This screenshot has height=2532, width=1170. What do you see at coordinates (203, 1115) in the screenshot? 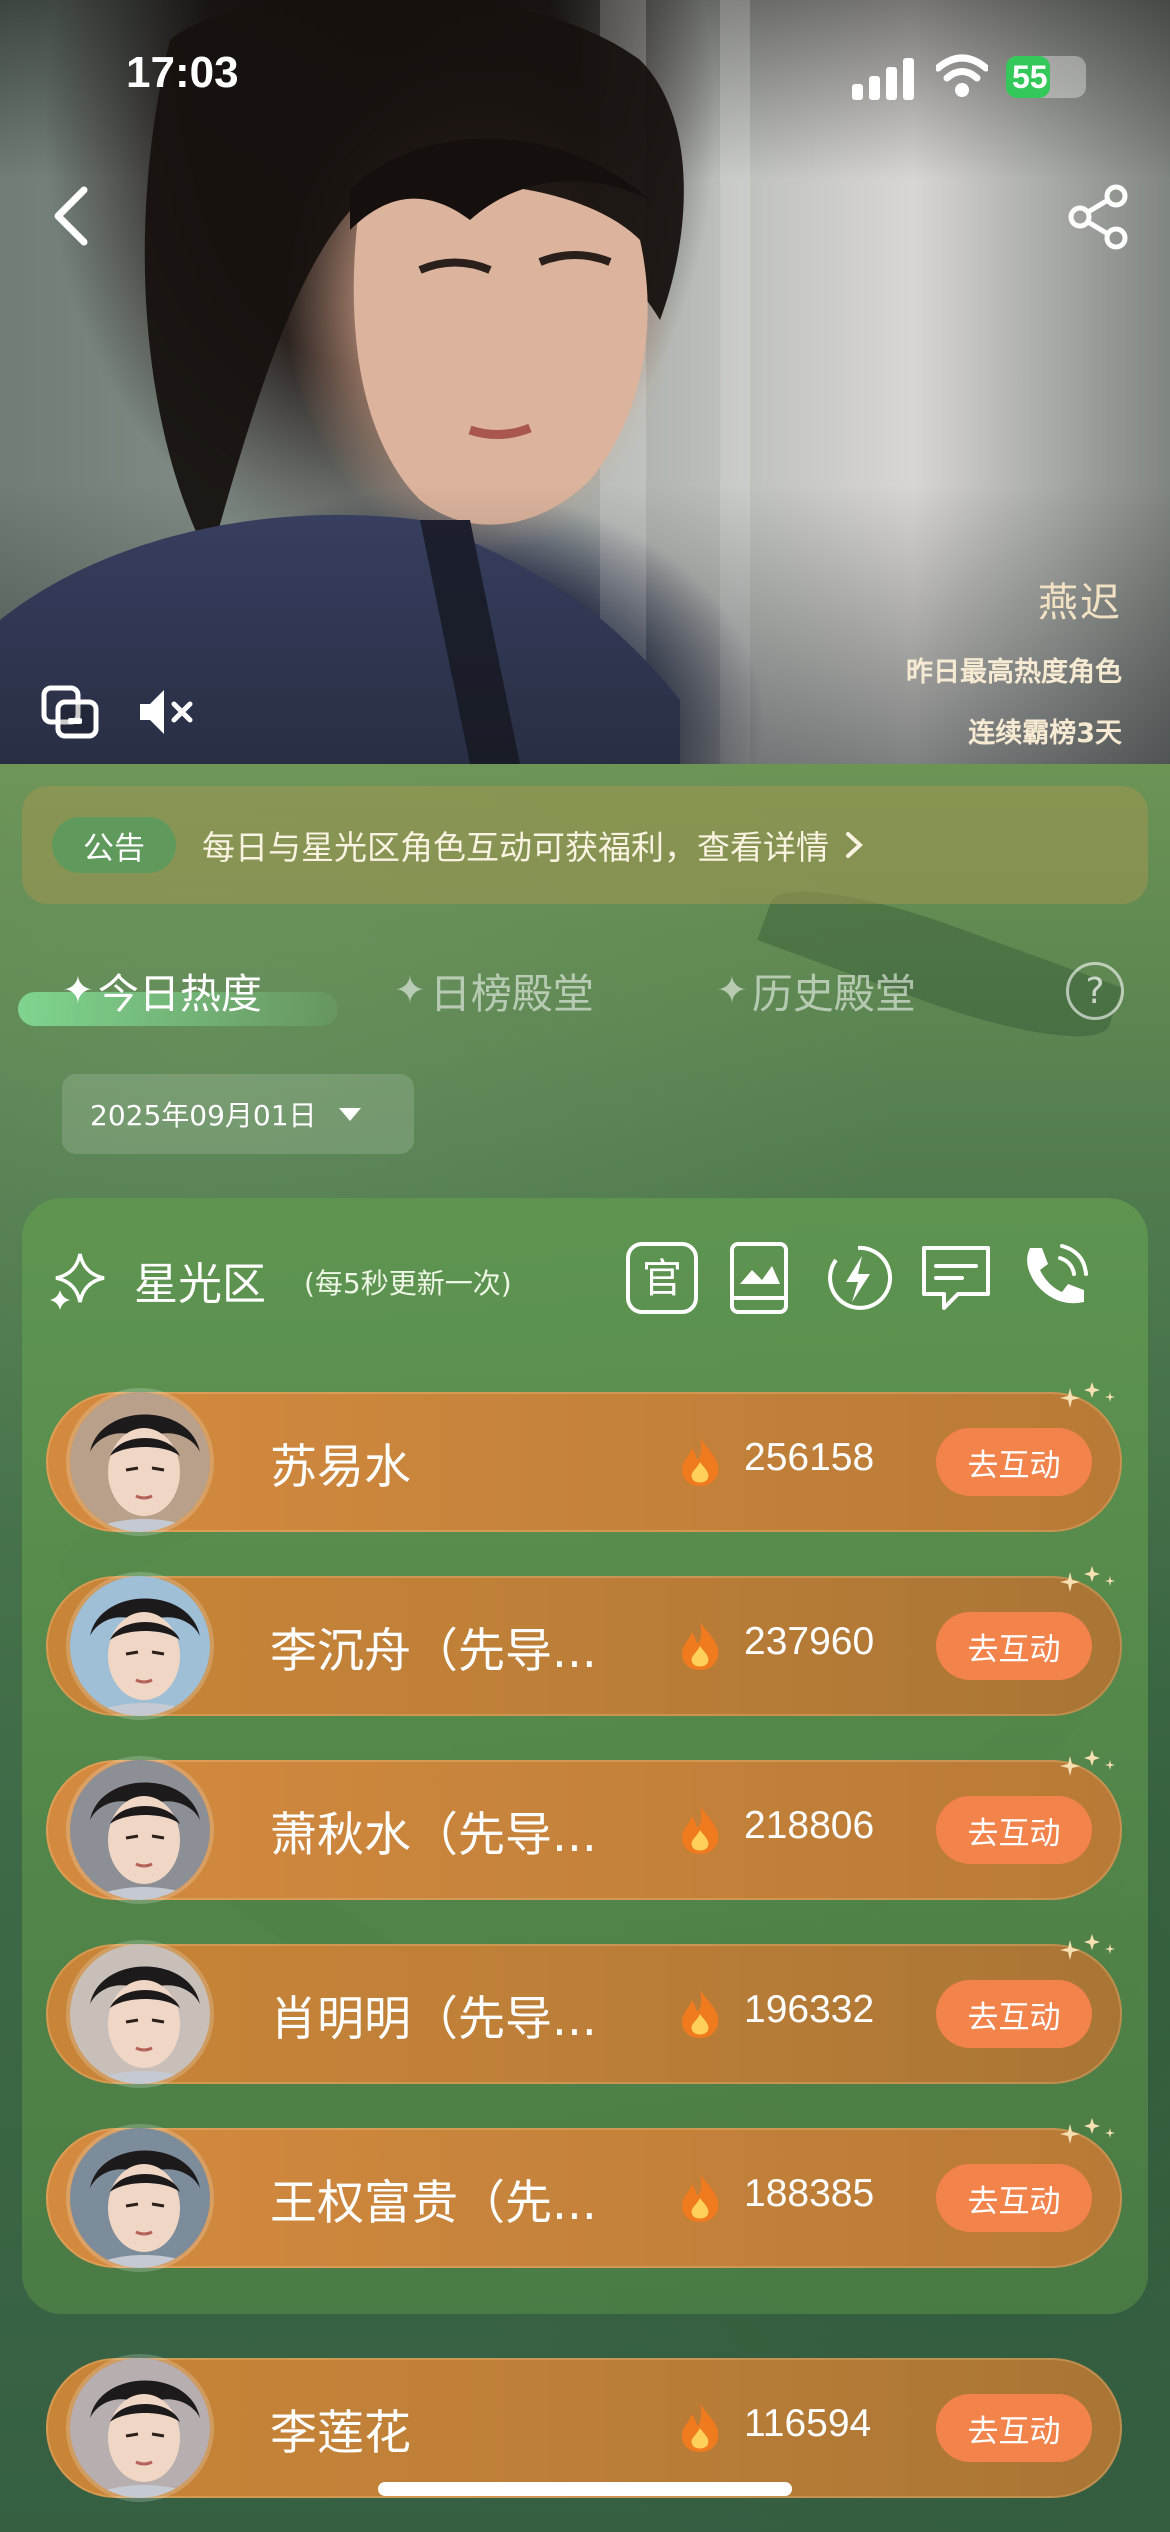
I see `date-value: 2025年09月01日` at bounding box center [203, 1115].